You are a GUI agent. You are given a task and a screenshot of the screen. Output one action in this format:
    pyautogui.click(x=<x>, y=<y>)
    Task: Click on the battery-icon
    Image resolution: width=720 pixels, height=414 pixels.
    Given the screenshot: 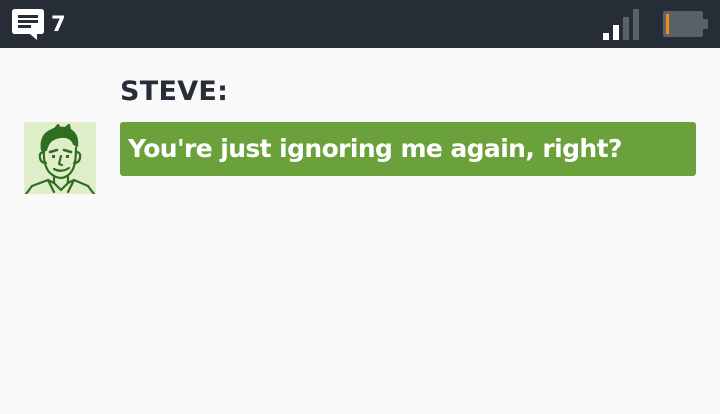 What is the action you would take?
    pyautogui.click(x=686, y=24)
    